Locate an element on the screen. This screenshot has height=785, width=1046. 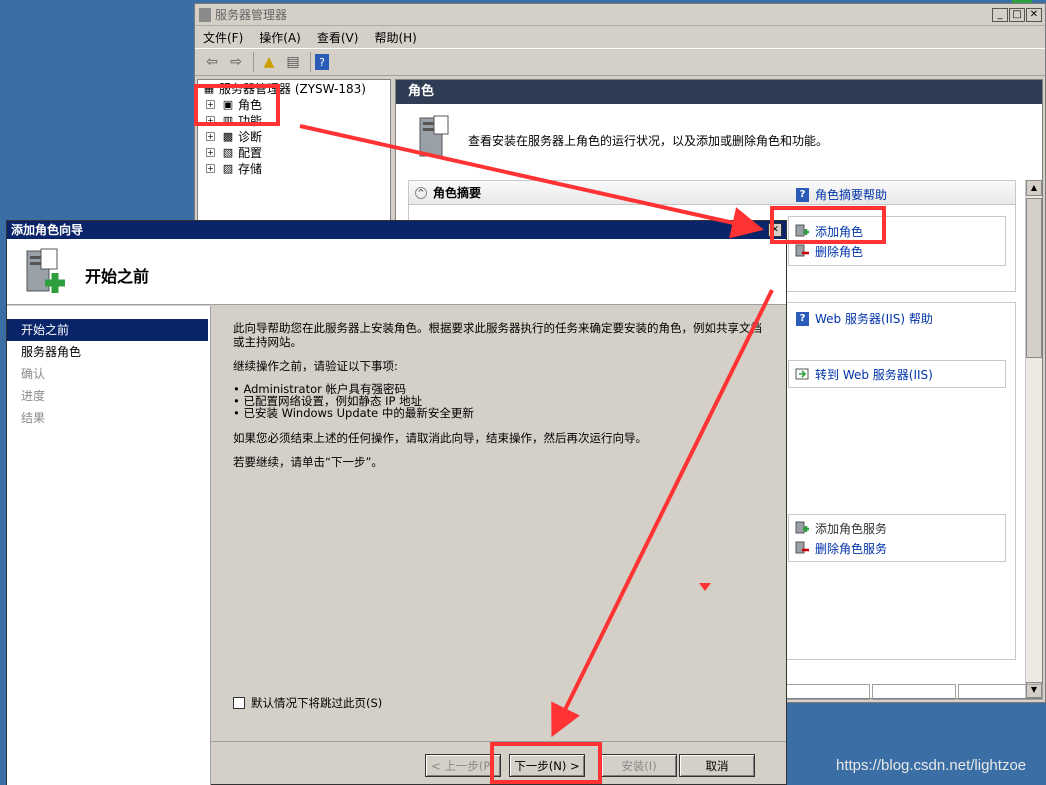
cursor-marker is located at coordinates (705, 587).